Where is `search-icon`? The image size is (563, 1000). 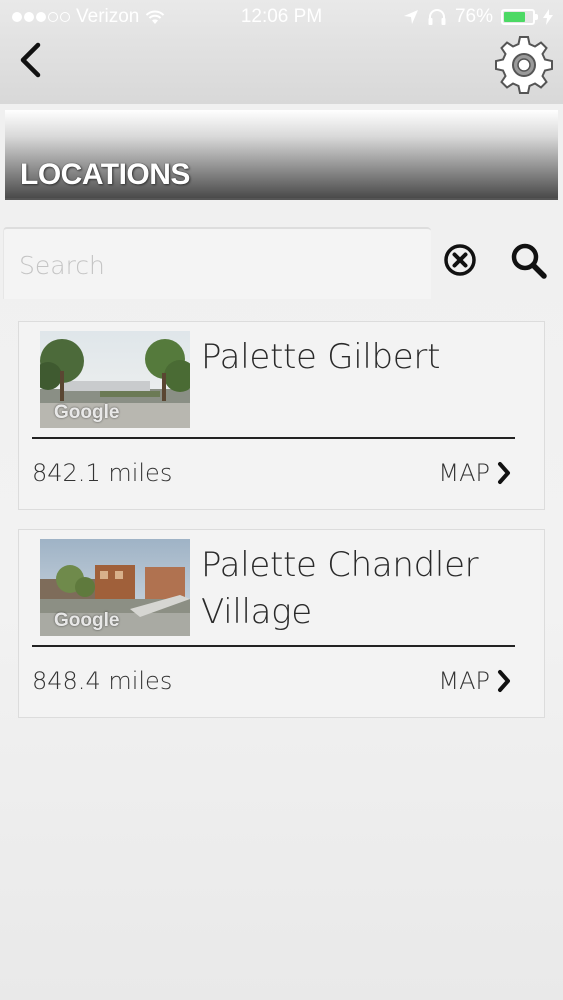
search-icon is located at coordinates (529, 261).